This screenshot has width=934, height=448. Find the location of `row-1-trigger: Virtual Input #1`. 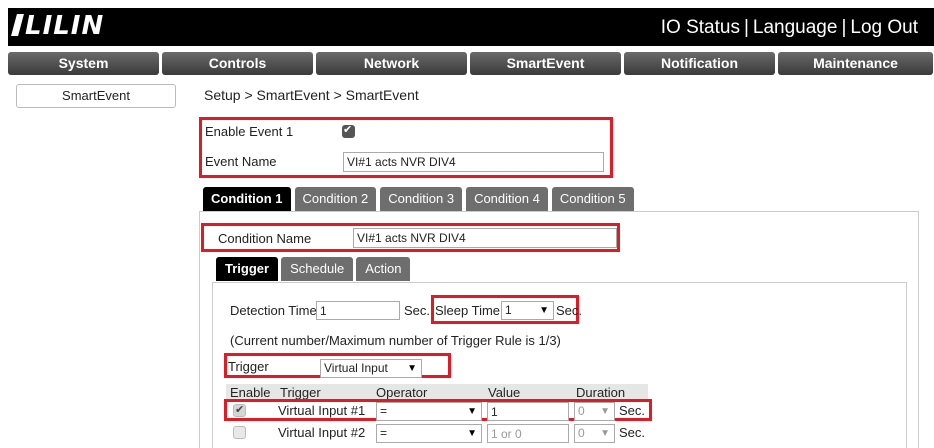

row-1-trigger: Virtual Input #1 is located at coordinates (322, 410).